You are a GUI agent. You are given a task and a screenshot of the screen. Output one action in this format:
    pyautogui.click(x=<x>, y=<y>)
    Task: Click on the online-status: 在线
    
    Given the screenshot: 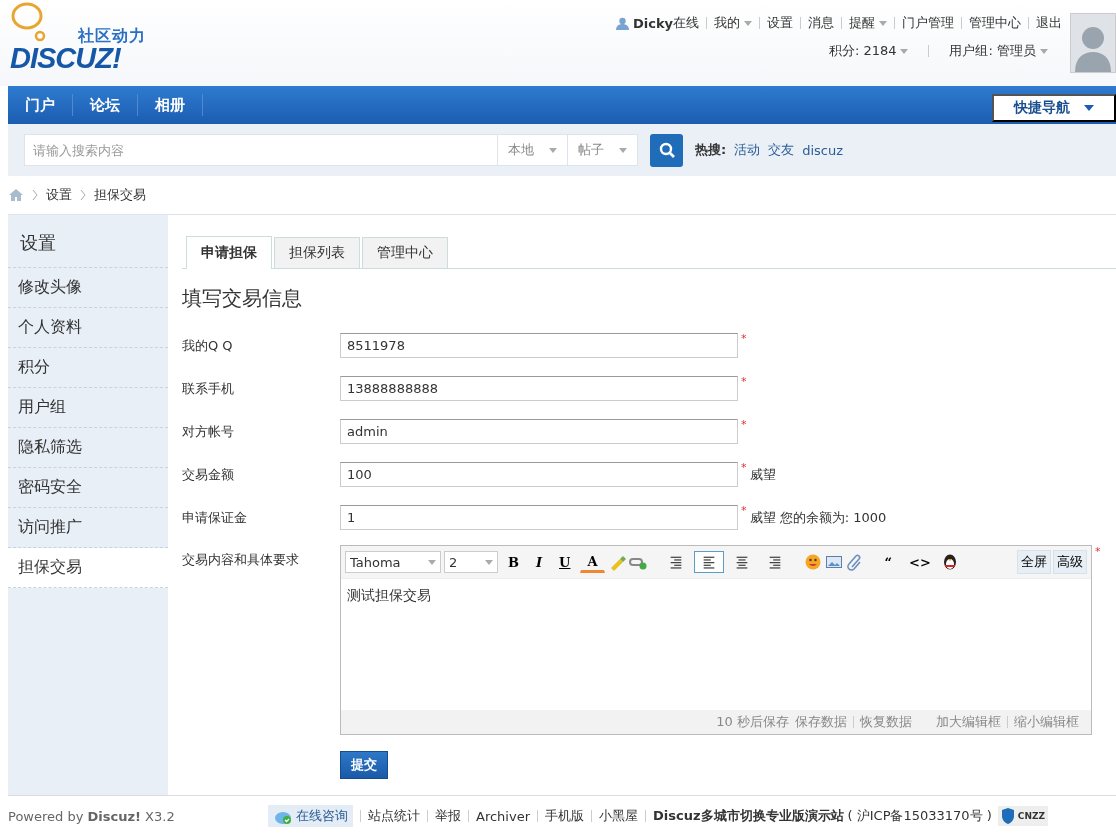 What is the action you would take?
    pyautogui.click(x=686, y=22)
    